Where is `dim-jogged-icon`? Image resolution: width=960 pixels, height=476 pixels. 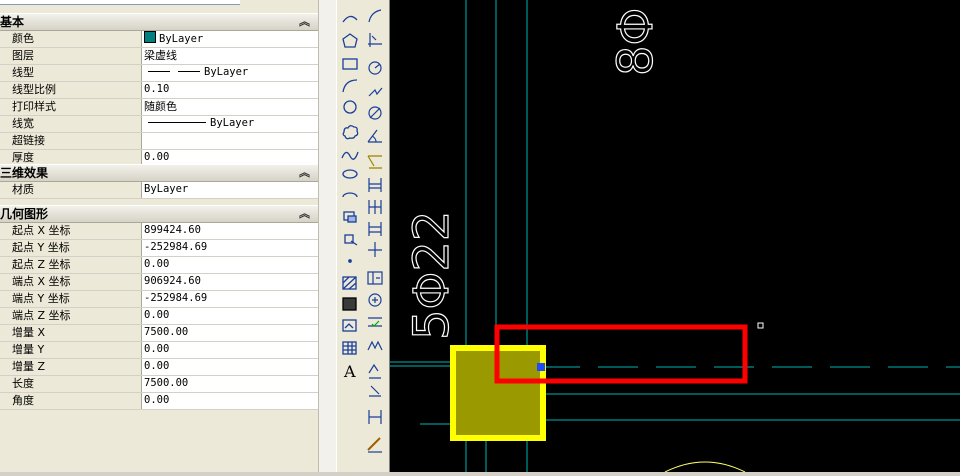
dim-jogged-icon is located at coordinates (375, 92).